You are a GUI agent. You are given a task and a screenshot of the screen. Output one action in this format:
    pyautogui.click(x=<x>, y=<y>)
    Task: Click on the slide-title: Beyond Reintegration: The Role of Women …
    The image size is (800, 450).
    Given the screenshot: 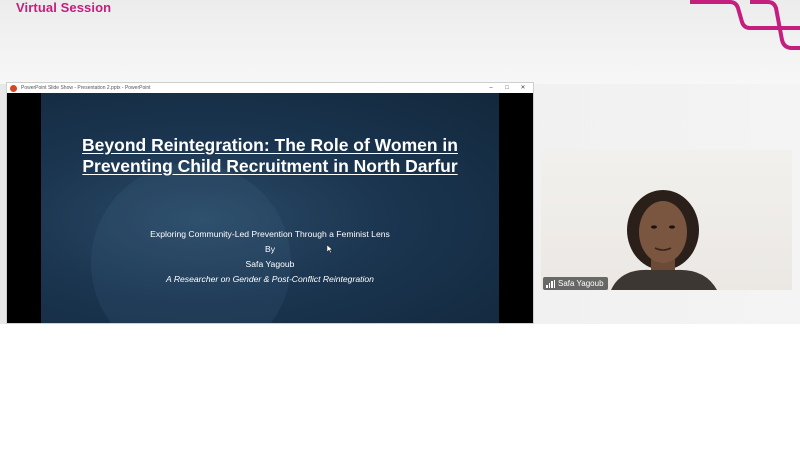 What is the action you would take?
    pyautogui.click(x=270, y=155)
    